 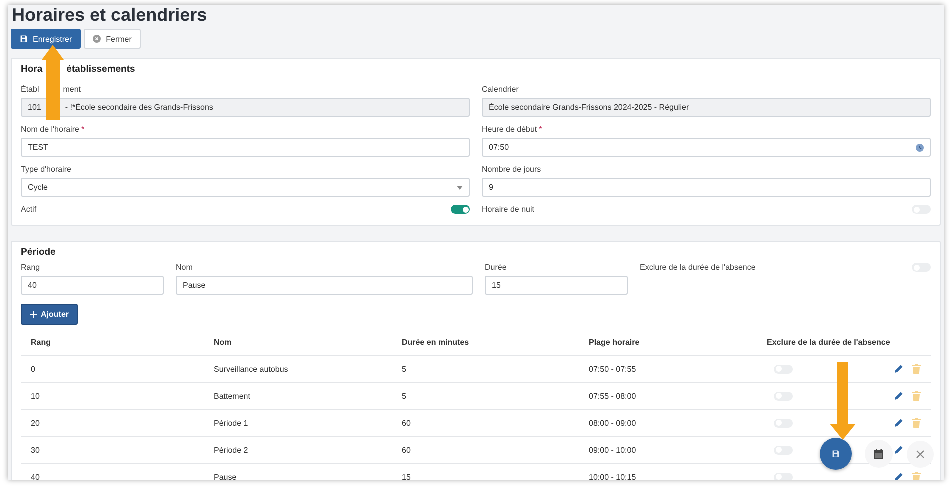 What do you see at coordinates (245, 187) in the screenshot?
I see `select-field: Cycle` at bounding box center [245, 187].